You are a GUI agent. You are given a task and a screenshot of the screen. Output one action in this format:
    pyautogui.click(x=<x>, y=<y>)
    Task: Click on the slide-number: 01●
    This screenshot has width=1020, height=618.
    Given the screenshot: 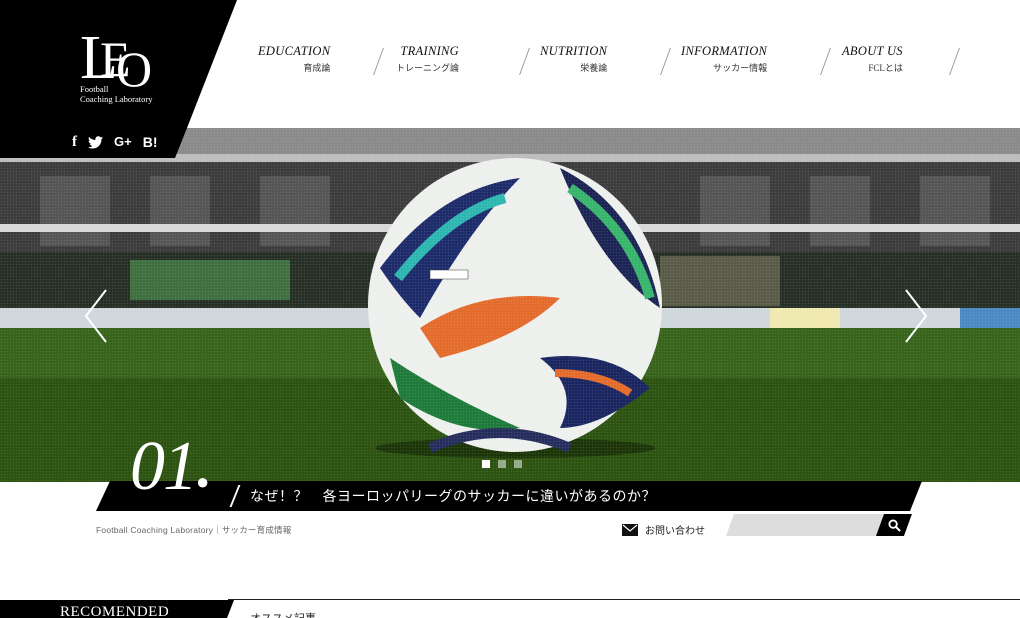 What is the action you would take?
    pyautogui.click(x=169, y=474)
    